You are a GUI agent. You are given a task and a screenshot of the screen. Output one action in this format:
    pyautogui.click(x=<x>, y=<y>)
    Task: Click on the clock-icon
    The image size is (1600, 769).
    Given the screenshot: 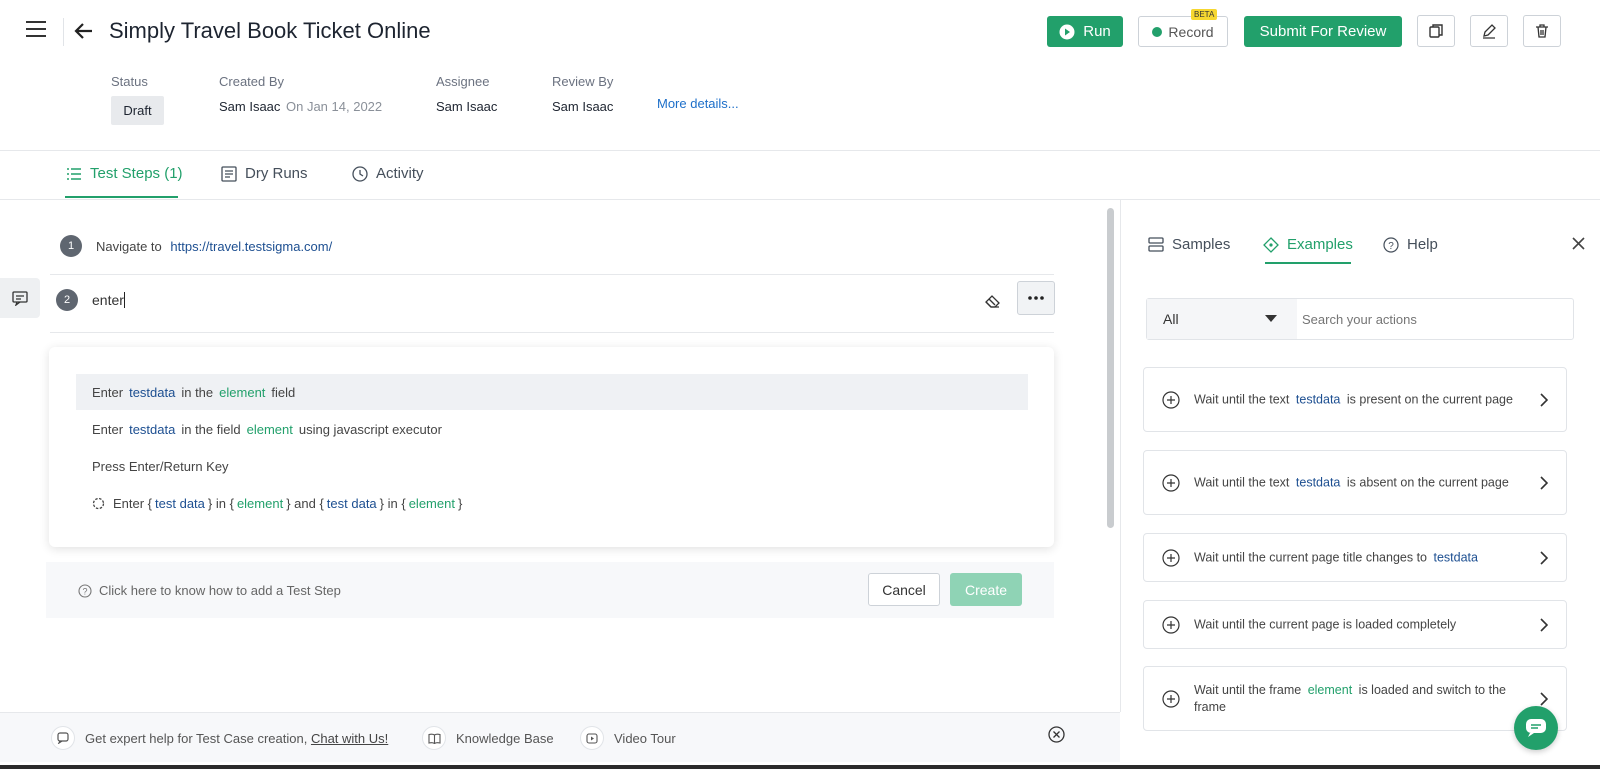 What is the action you would take?
    pyautogui.click(x=360, y=173)
    